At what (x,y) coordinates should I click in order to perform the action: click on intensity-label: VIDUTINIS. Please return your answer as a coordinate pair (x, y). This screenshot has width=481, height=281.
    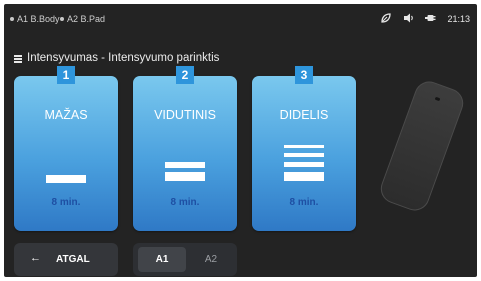
    Looking at the image, I should click on (185, 115).